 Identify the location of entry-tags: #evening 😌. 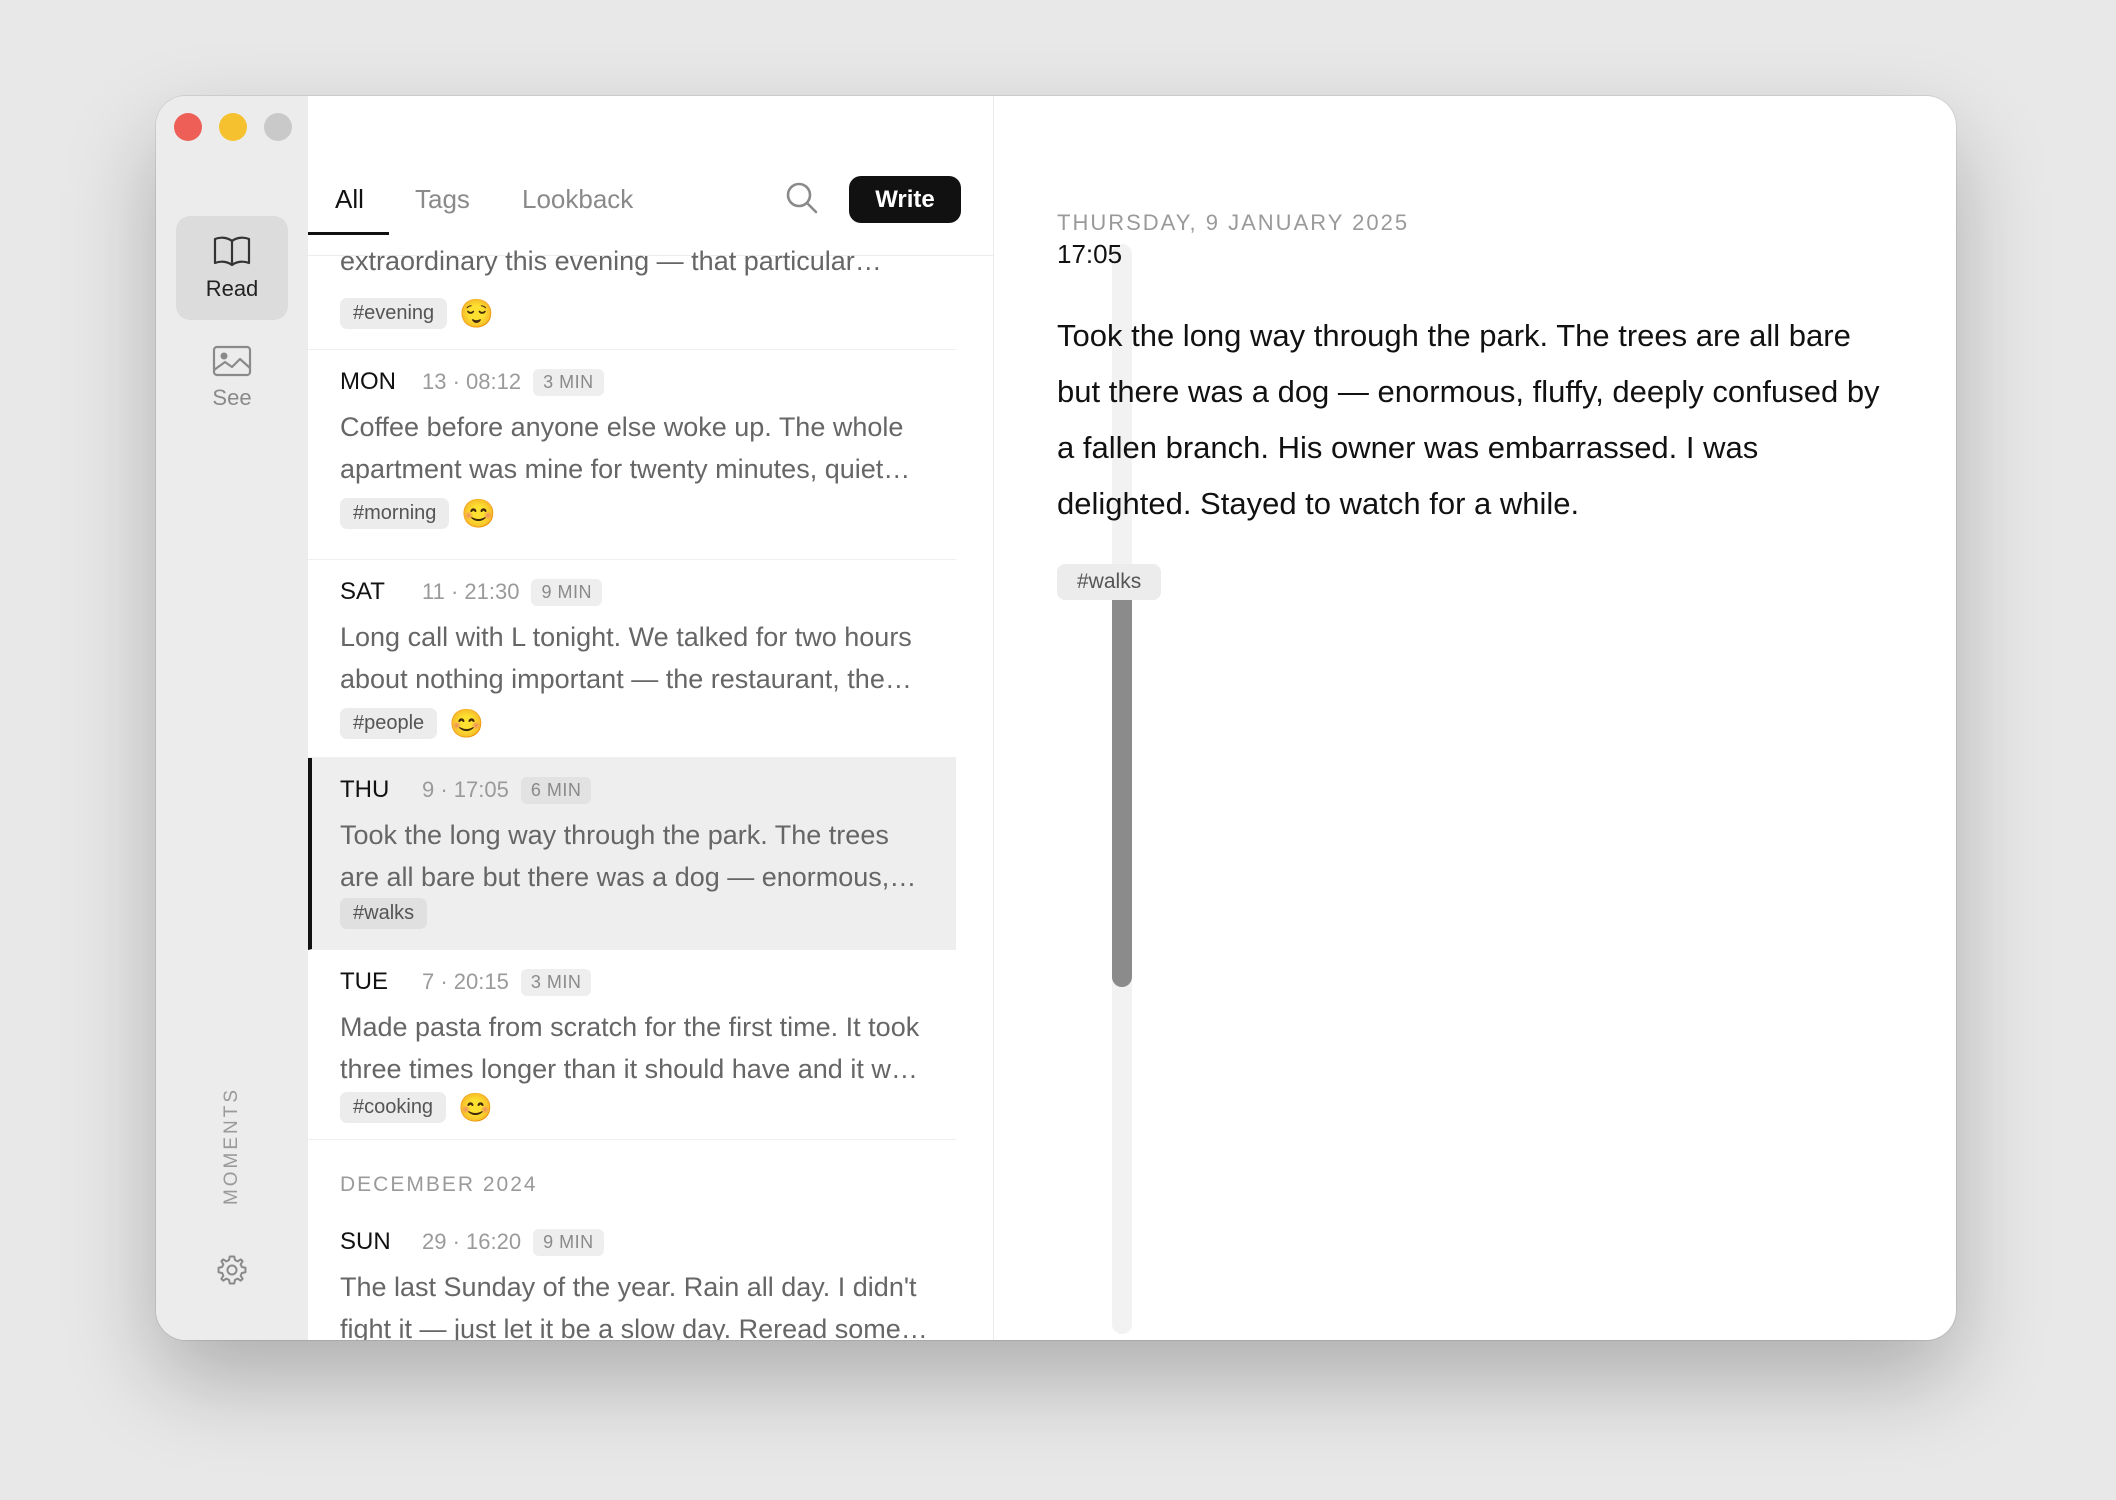
(417, 313).